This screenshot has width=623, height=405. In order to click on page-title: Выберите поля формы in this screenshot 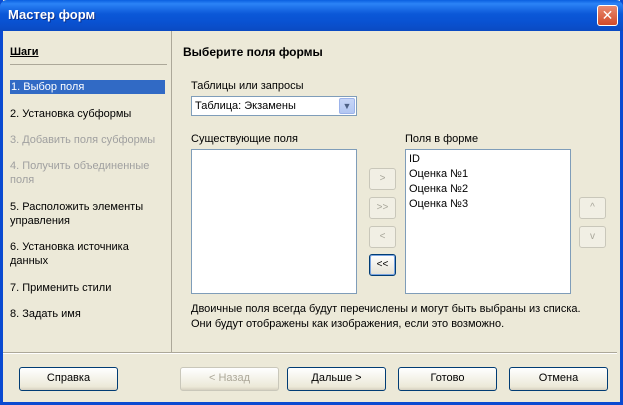, I will do `click(253, 52)`.